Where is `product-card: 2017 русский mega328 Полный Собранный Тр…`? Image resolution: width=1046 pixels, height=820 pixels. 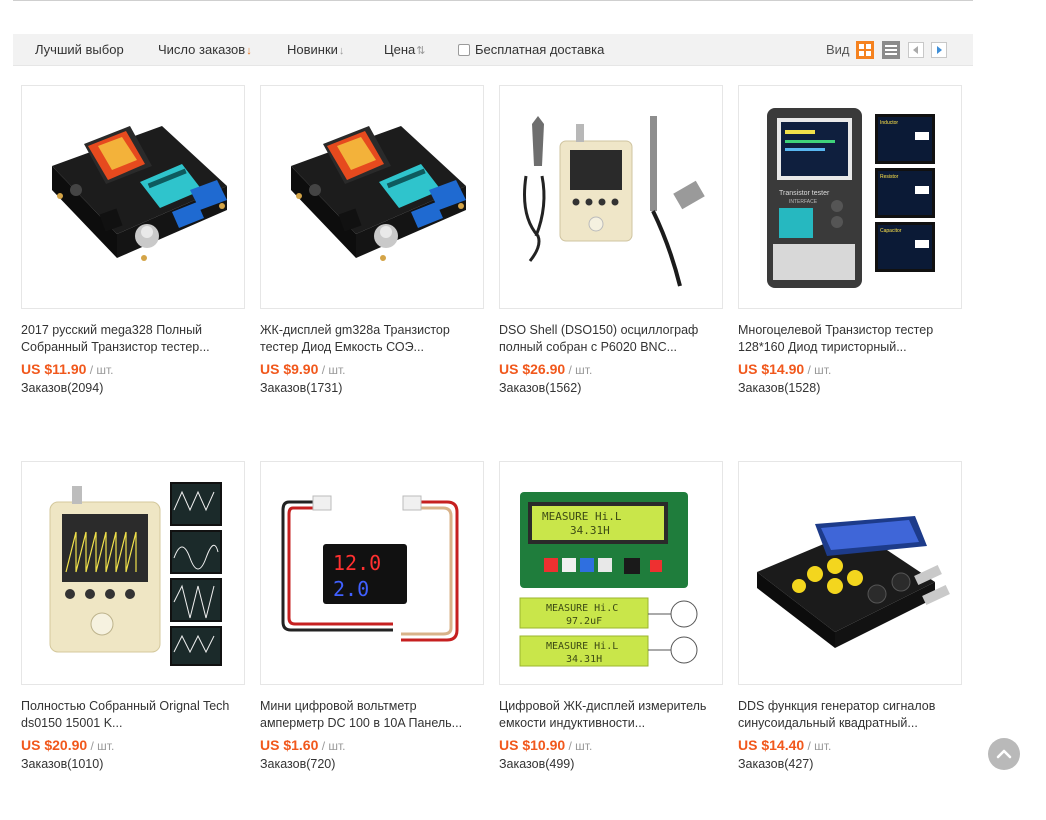 product-card: 2017 русский mega328 Полный Собранный Тр… is located at coordinates (133, 240).